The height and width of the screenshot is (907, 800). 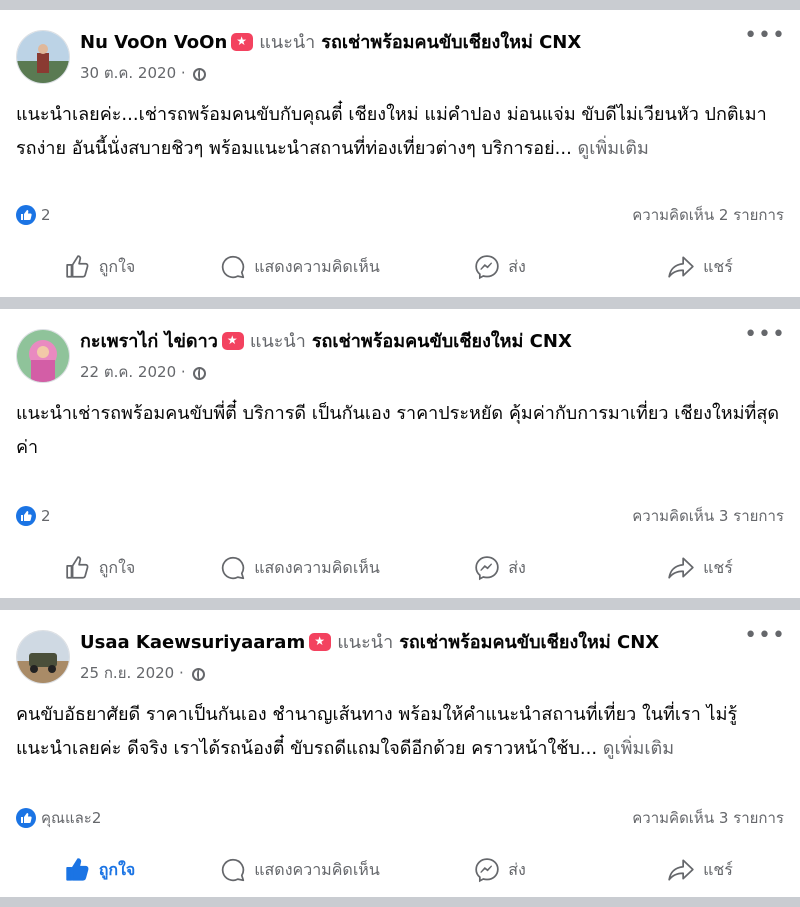 I want to click on post-date: 30 ต.ค. 2020 ·, so click(x=133, y=73).